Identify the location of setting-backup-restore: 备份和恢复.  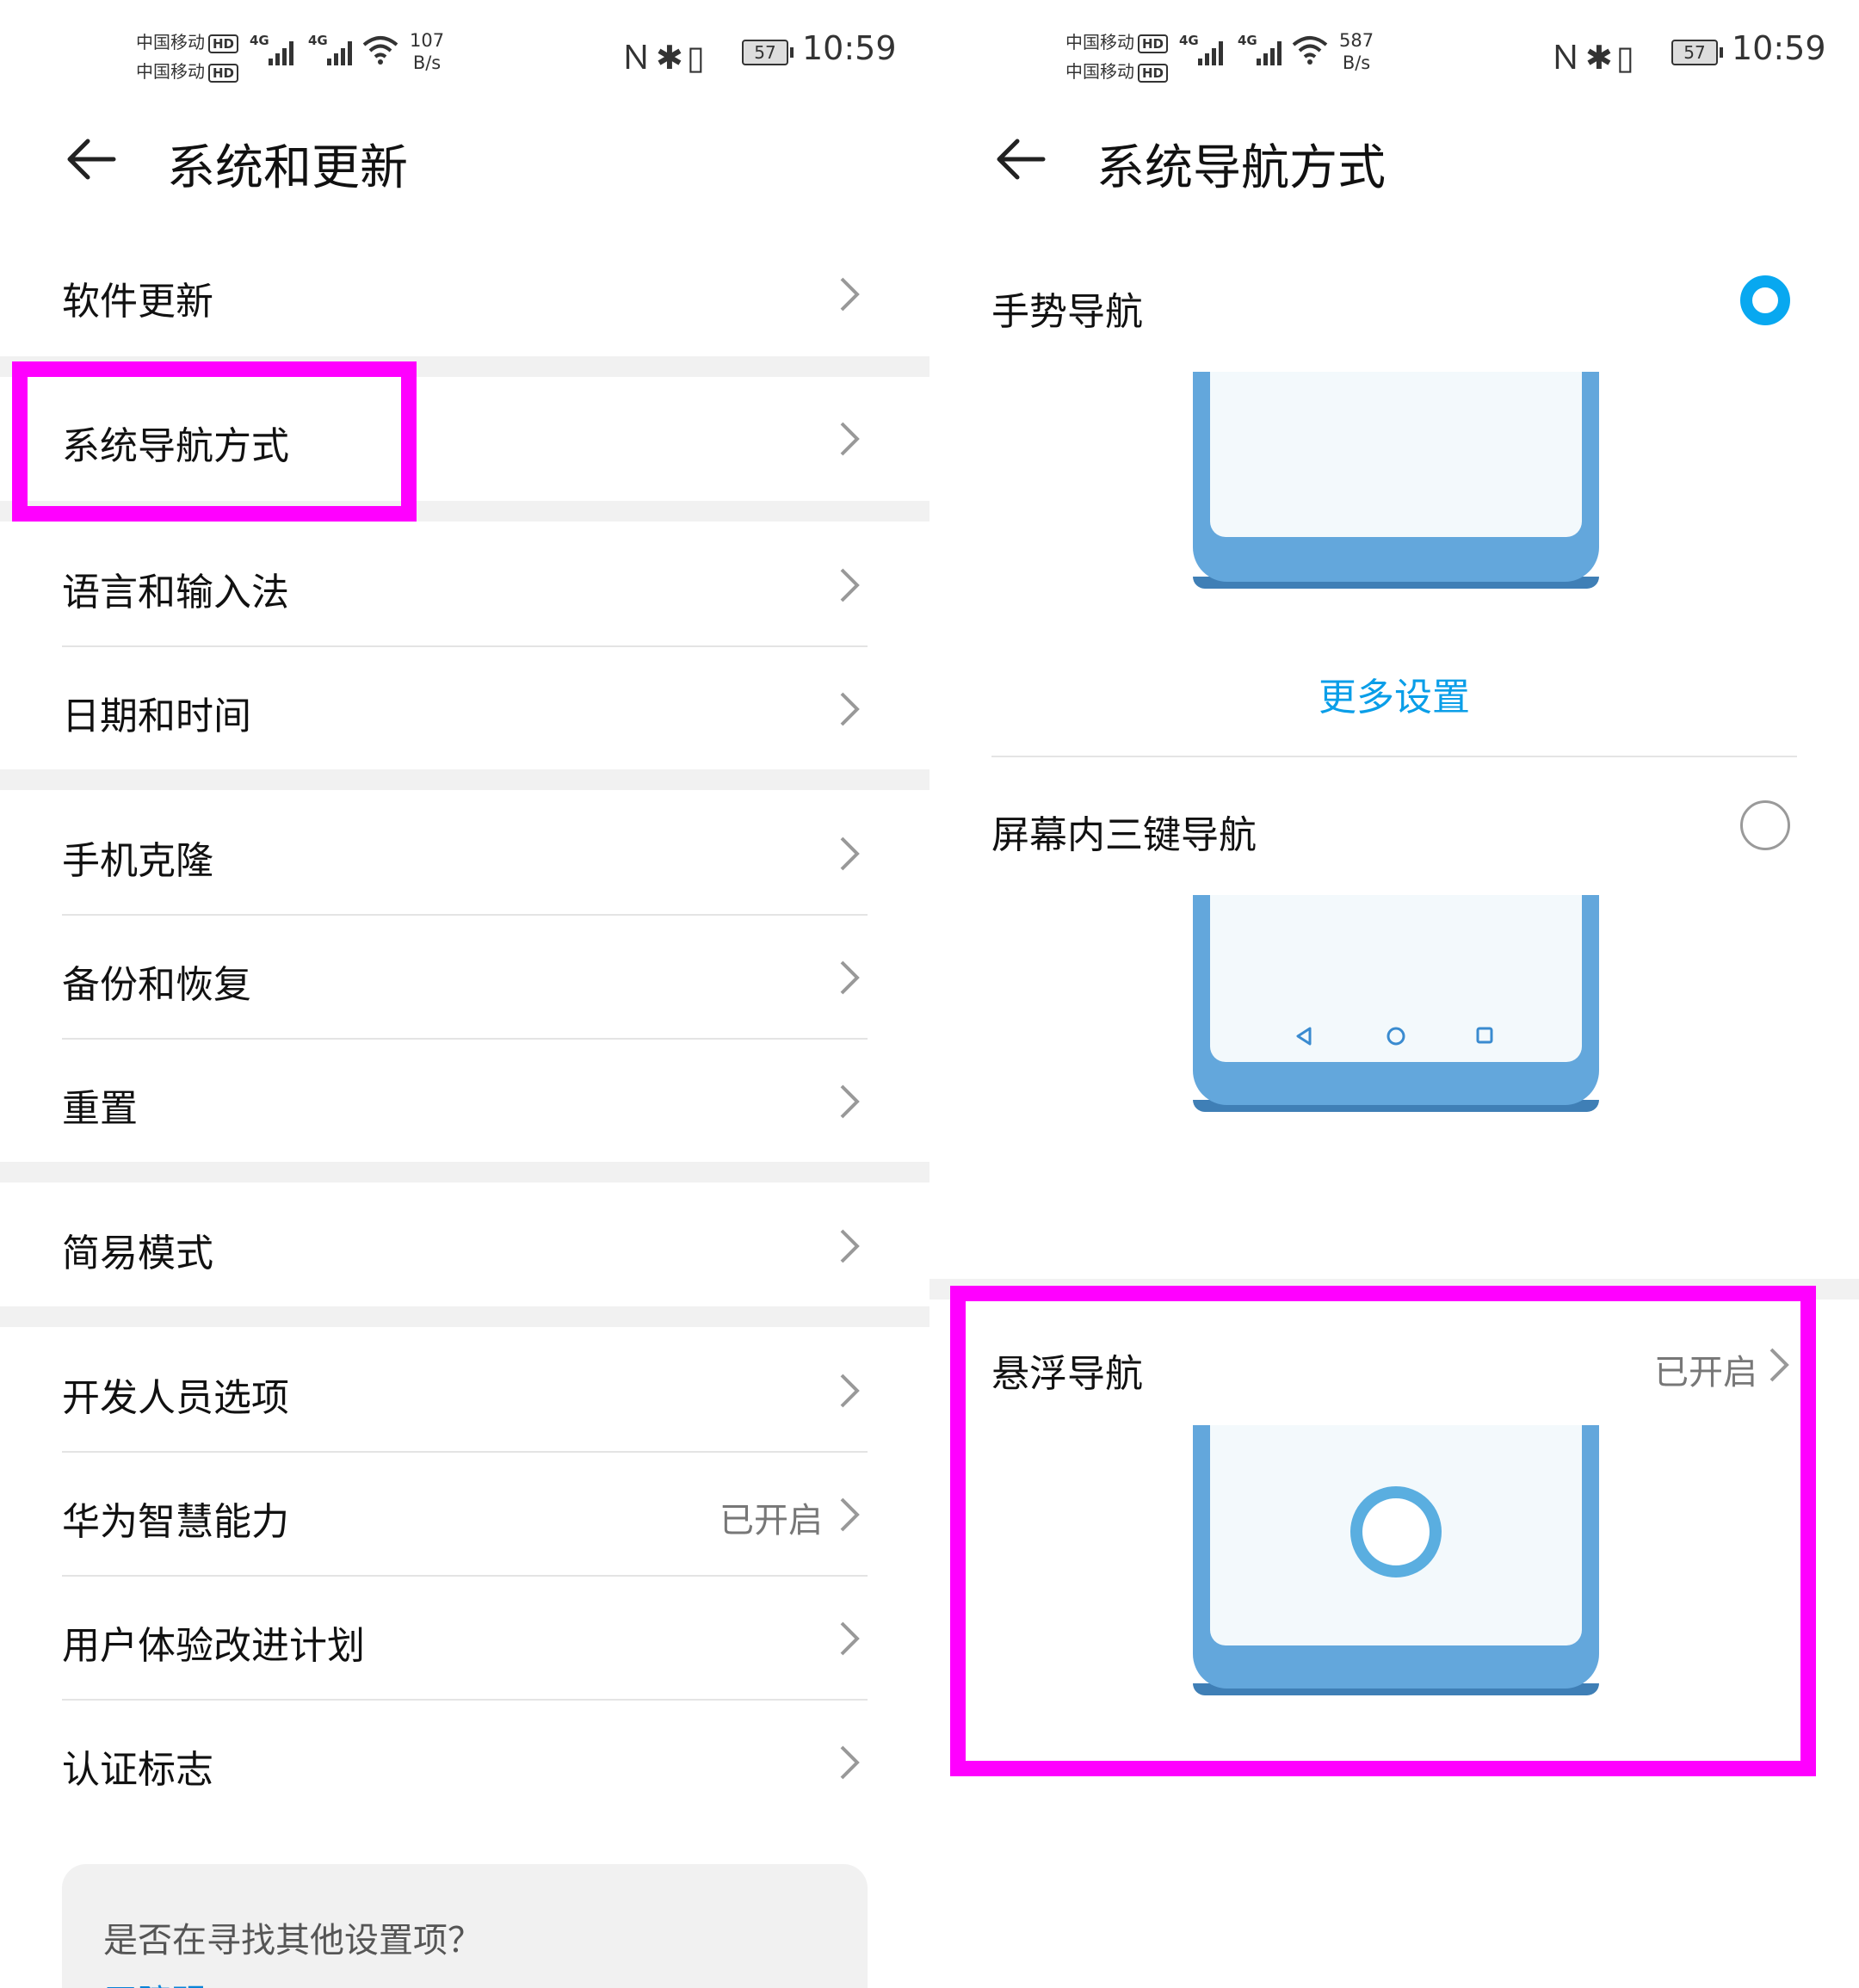
(465, 977).